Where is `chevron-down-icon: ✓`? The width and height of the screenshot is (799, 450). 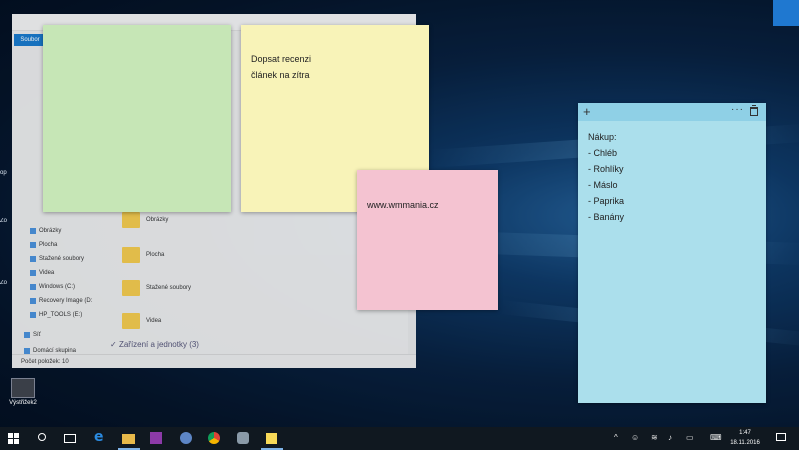
chevron-down-icon: ✓ is located at coordinates (114, 344).